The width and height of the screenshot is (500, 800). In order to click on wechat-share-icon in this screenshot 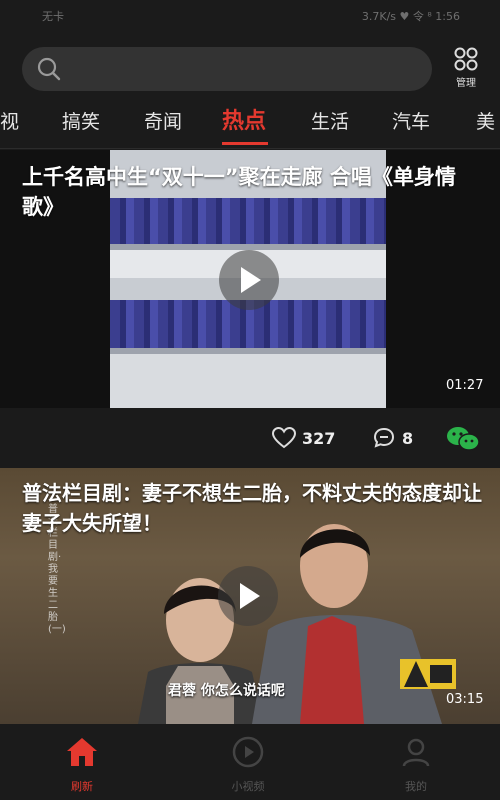, I will do `click(463, 439)`.